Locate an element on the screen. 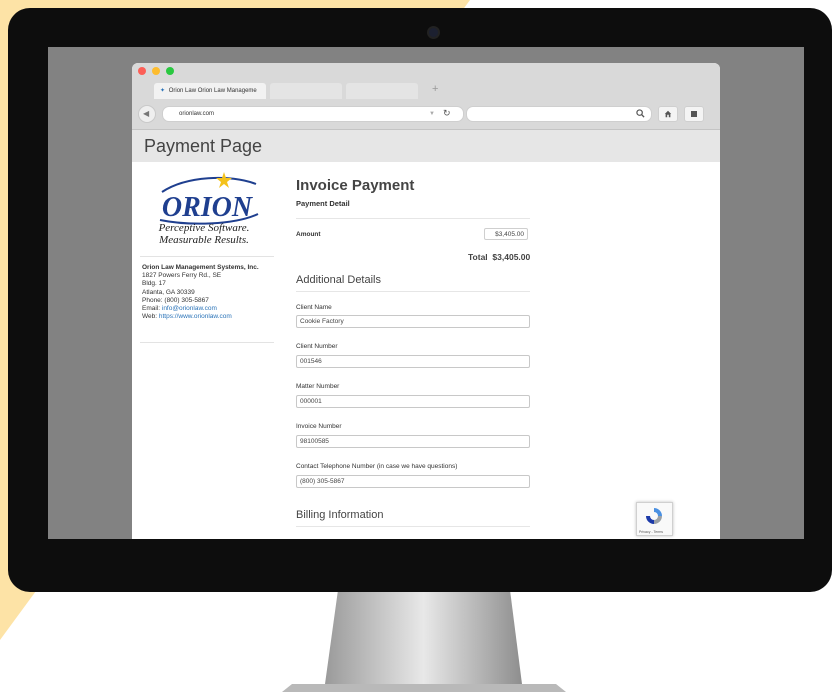 The width and height of the screenshot is (832, 695). search-icon is located at coordinates (640, 115).